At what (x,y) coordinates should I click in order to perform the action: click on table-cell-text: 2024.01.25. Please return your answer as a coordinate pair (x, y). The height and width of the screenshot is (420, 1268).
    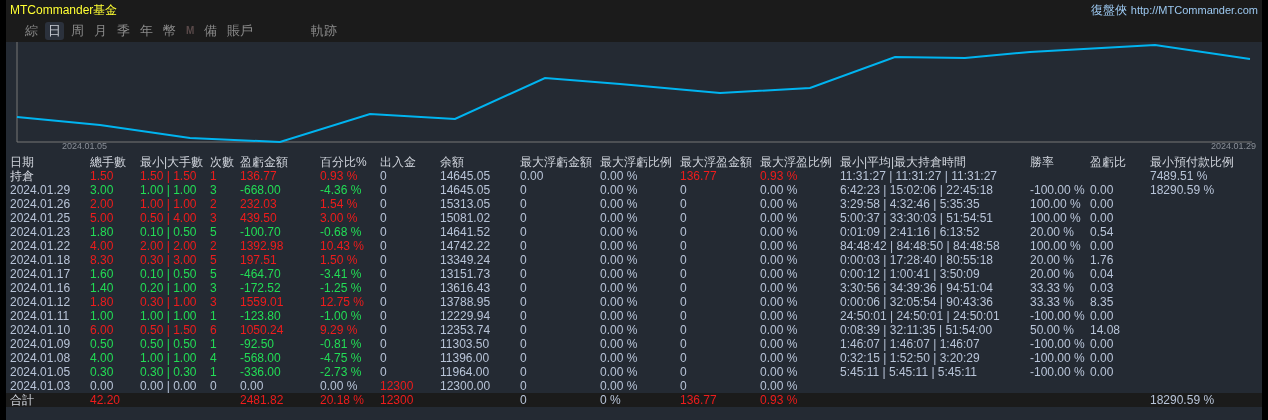
    Looking at the image, I should click on (41, 218).